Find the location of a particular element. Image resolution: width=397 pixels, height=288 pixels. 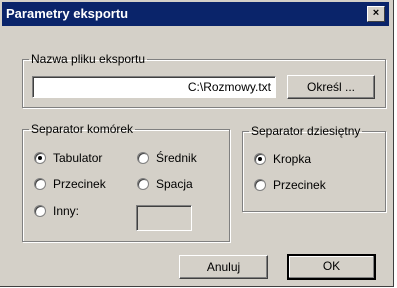

radio-inny-label: Inny: is located at coordinates (66, 211).